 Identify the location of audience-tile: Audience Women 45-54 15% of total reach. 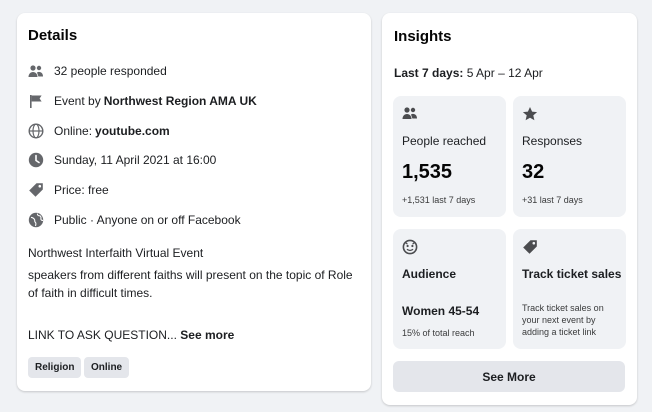
(449, 289).